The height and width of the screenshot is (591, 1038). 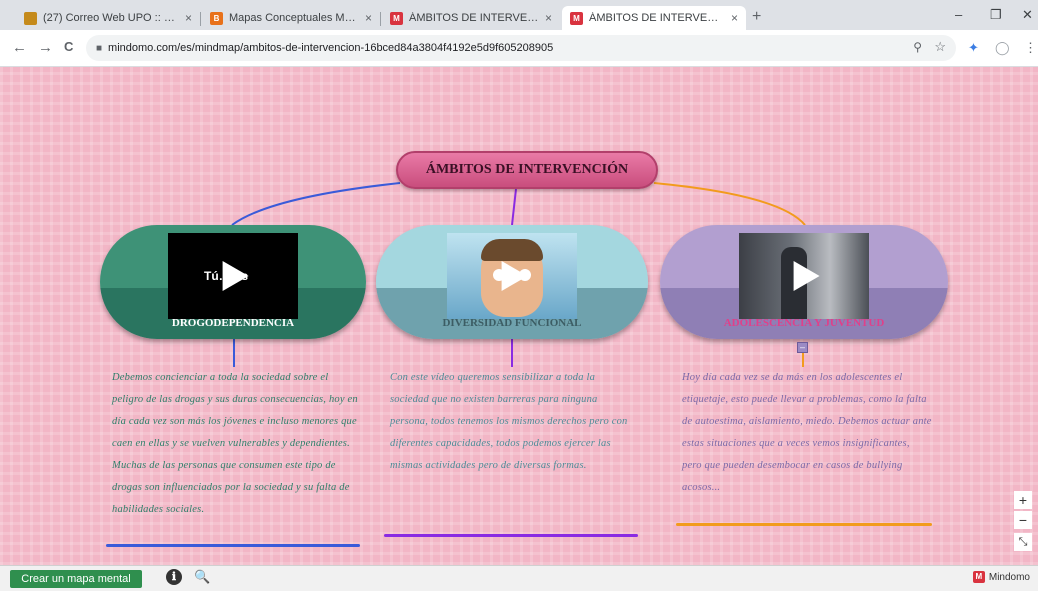 I want to click on tab-ambitos-1: M ÁMBITOS DE INTERVENCIÓN DE ×, so click(x=471, y=18).